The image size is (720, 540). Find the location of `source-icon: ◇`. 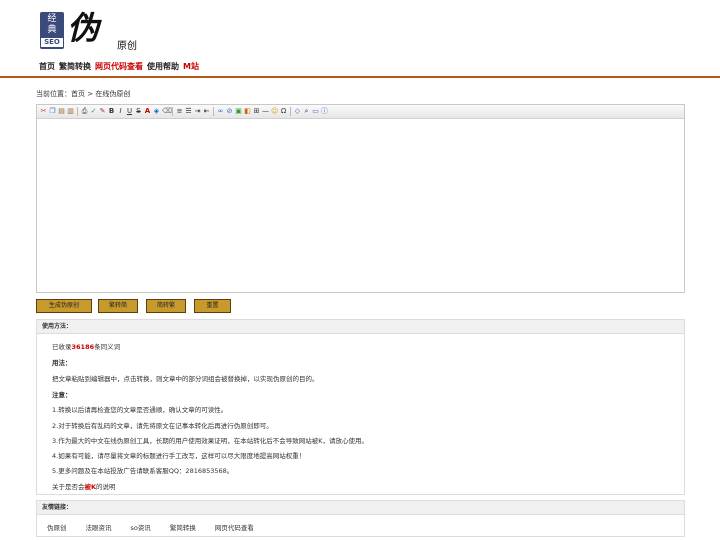

source-icon: ◇ is located at coordinates (297, 111).